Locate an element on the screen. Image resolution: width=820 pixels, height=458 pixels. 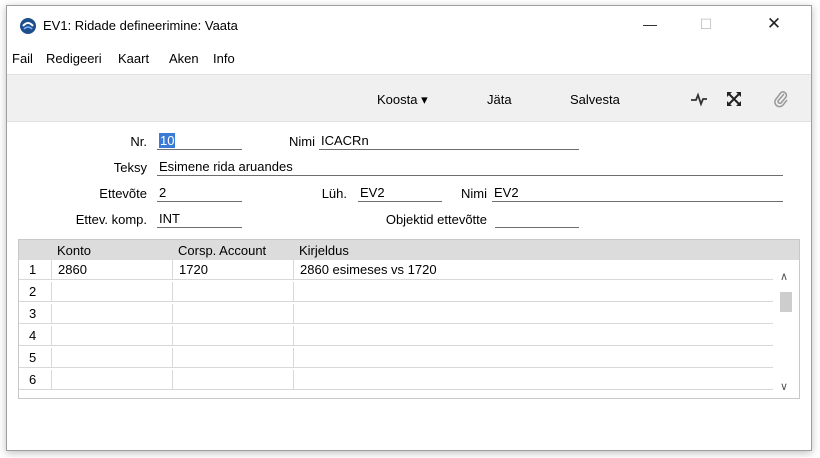
menu-kaart: Kaart is located at coordinates (133, 58).